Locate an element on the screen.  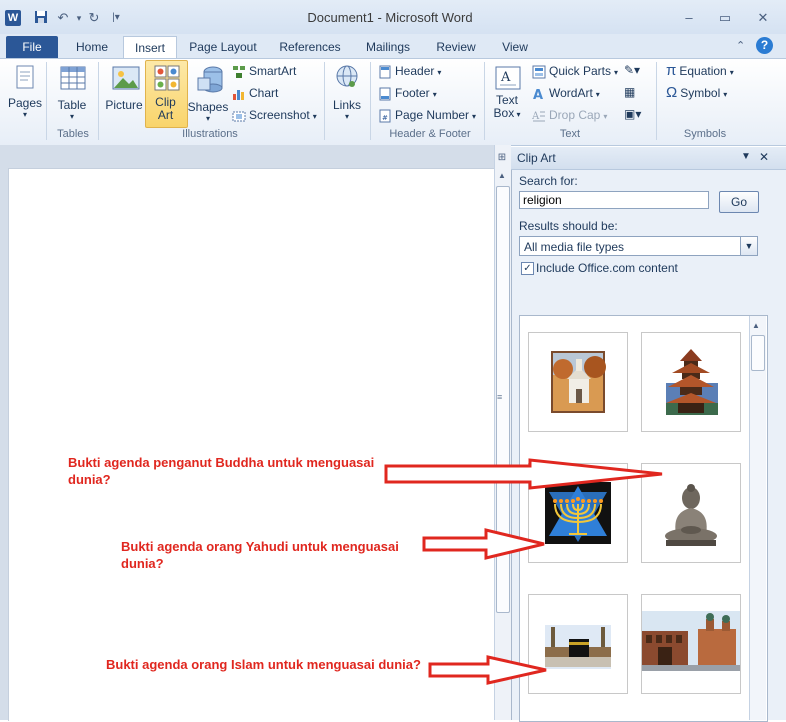
arrow-jewish is located at coordinates (483, 544).